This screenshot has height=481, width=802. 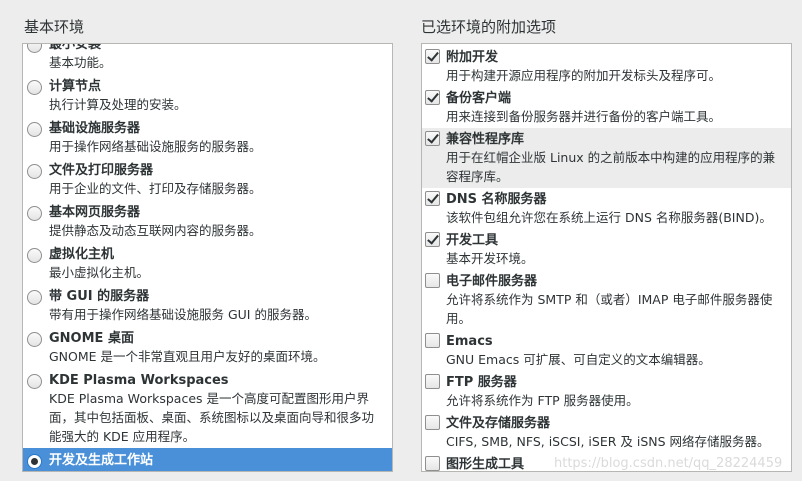 I want to click on addon-option-title: Emacs, so click(x=469, y=341).